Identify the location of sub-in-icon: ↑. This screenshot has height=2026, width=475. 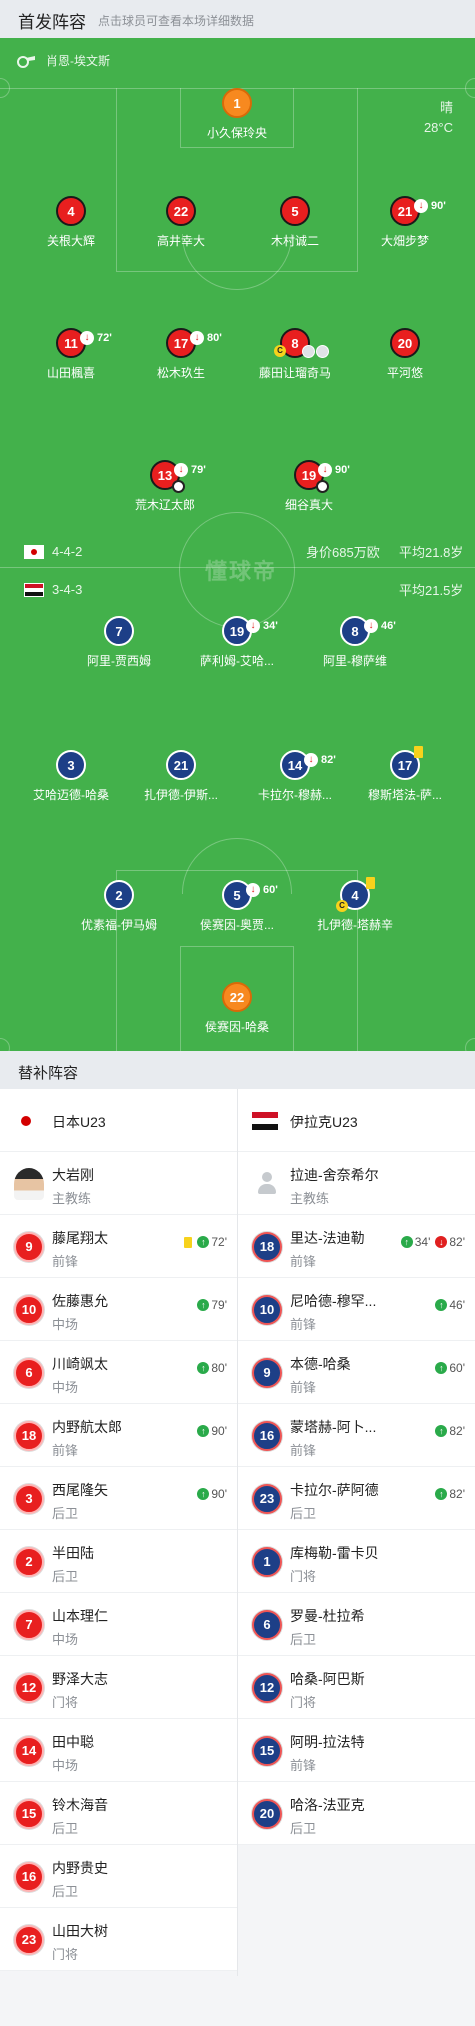
(203, 1431).